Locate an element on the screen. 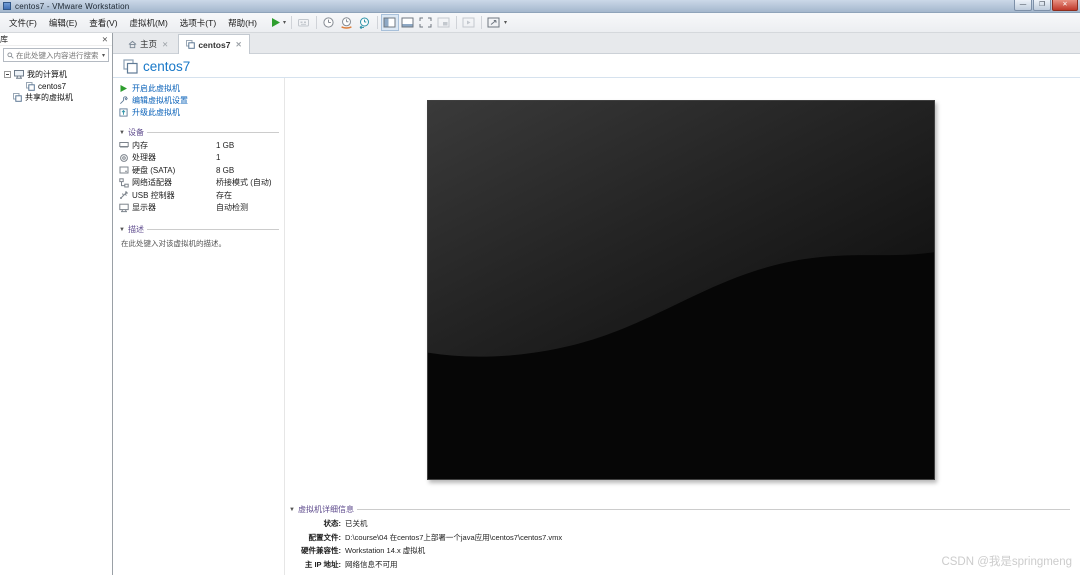  fullscreen-button is located at coordinates (426, 22).